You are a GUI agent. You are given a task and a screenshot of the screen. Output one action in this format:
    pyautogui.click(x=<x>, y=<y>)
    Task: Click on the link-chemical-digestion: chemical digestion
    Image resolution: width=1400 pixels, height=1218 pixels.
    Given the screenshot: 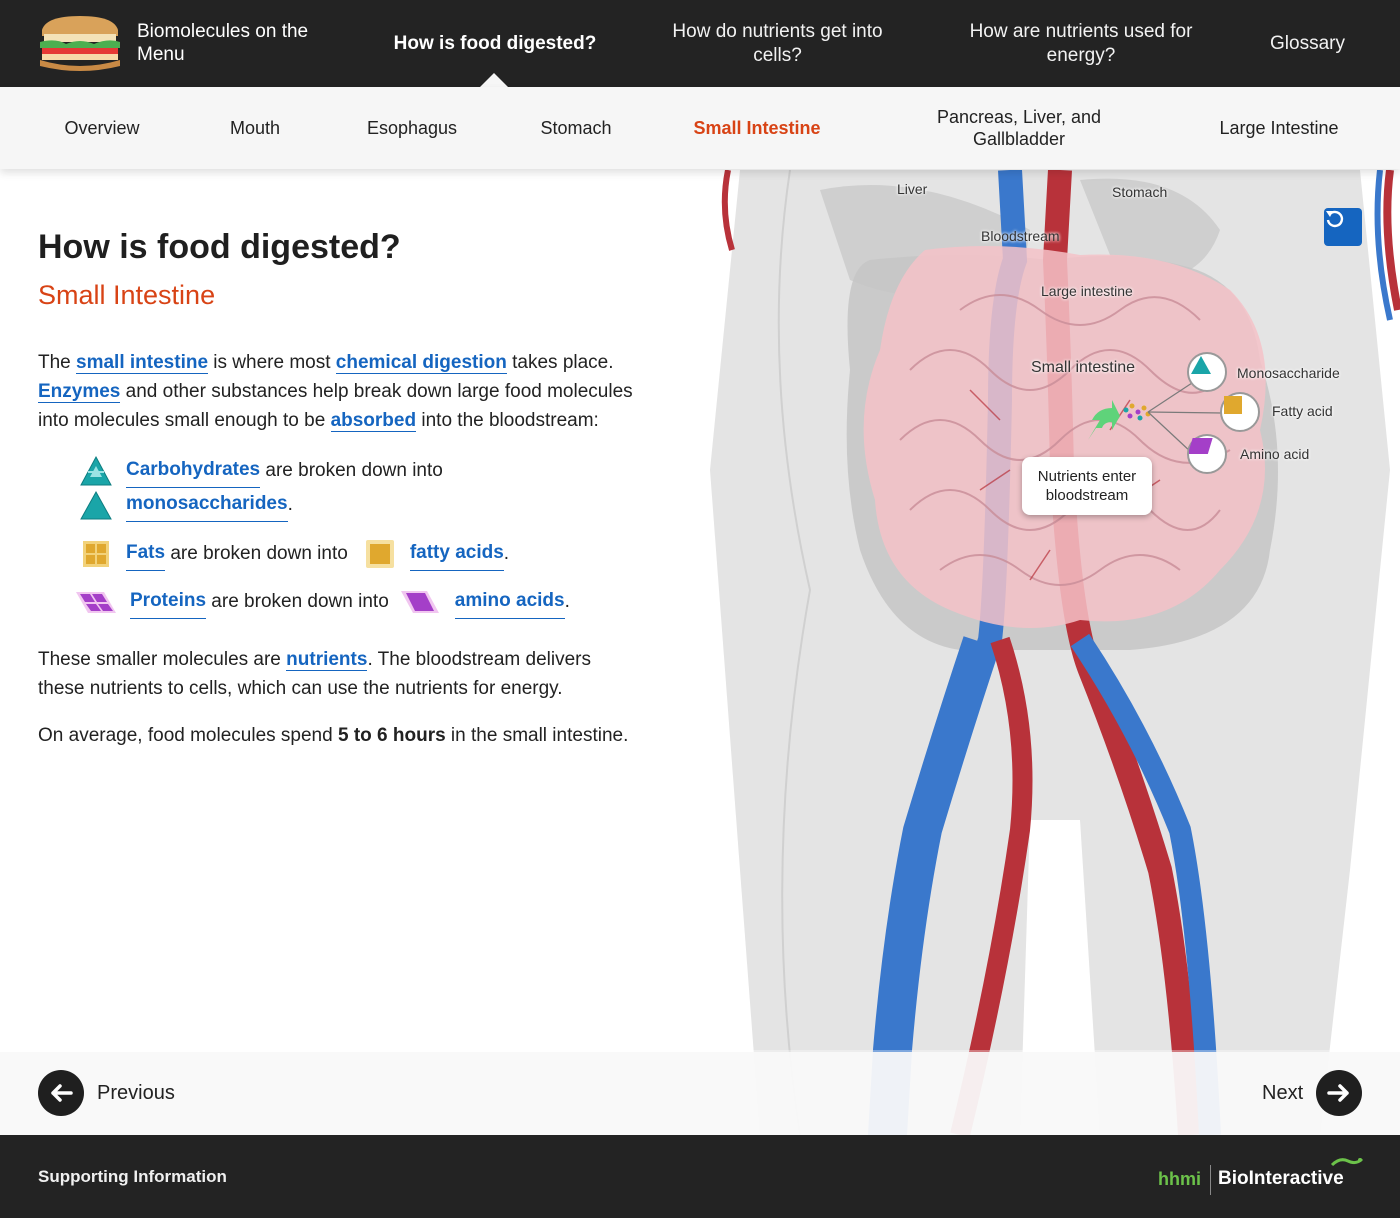 What is the action you would take?
    pyautogui.click(x=421, y=363)
    